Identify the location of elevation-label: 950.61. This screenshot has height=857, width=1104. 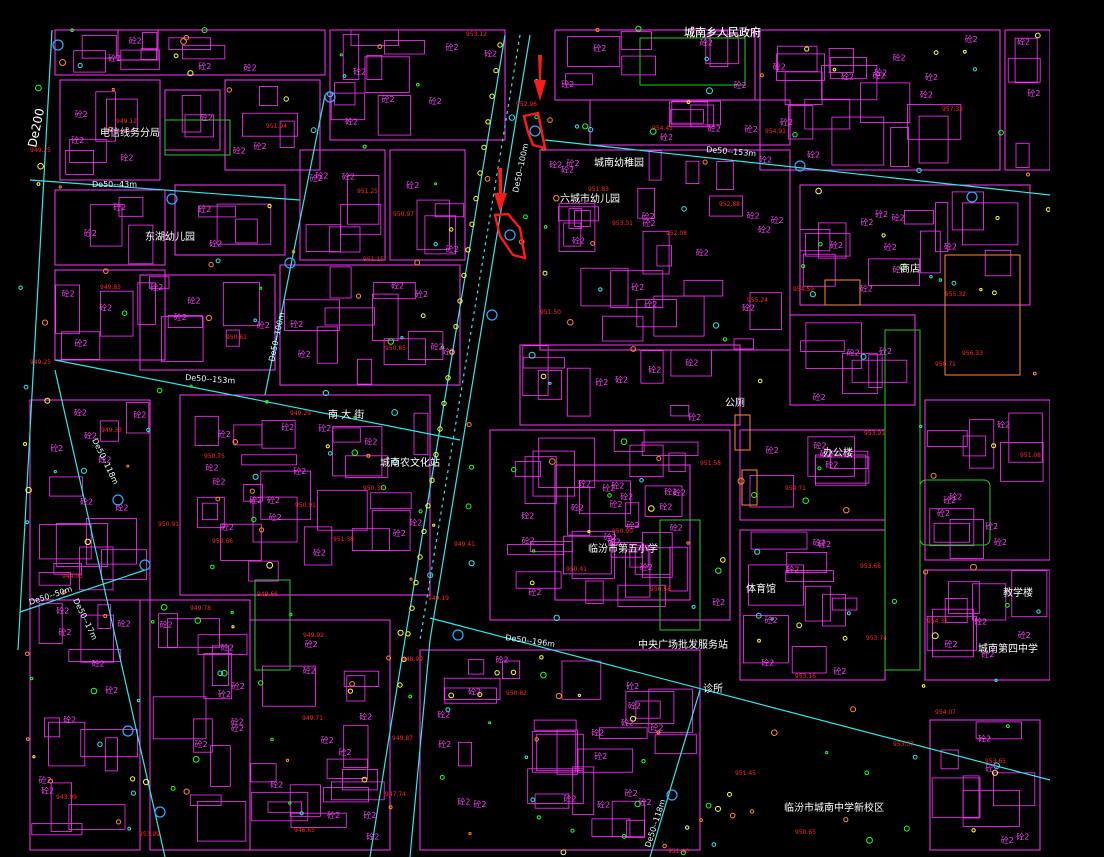
(236, 337).